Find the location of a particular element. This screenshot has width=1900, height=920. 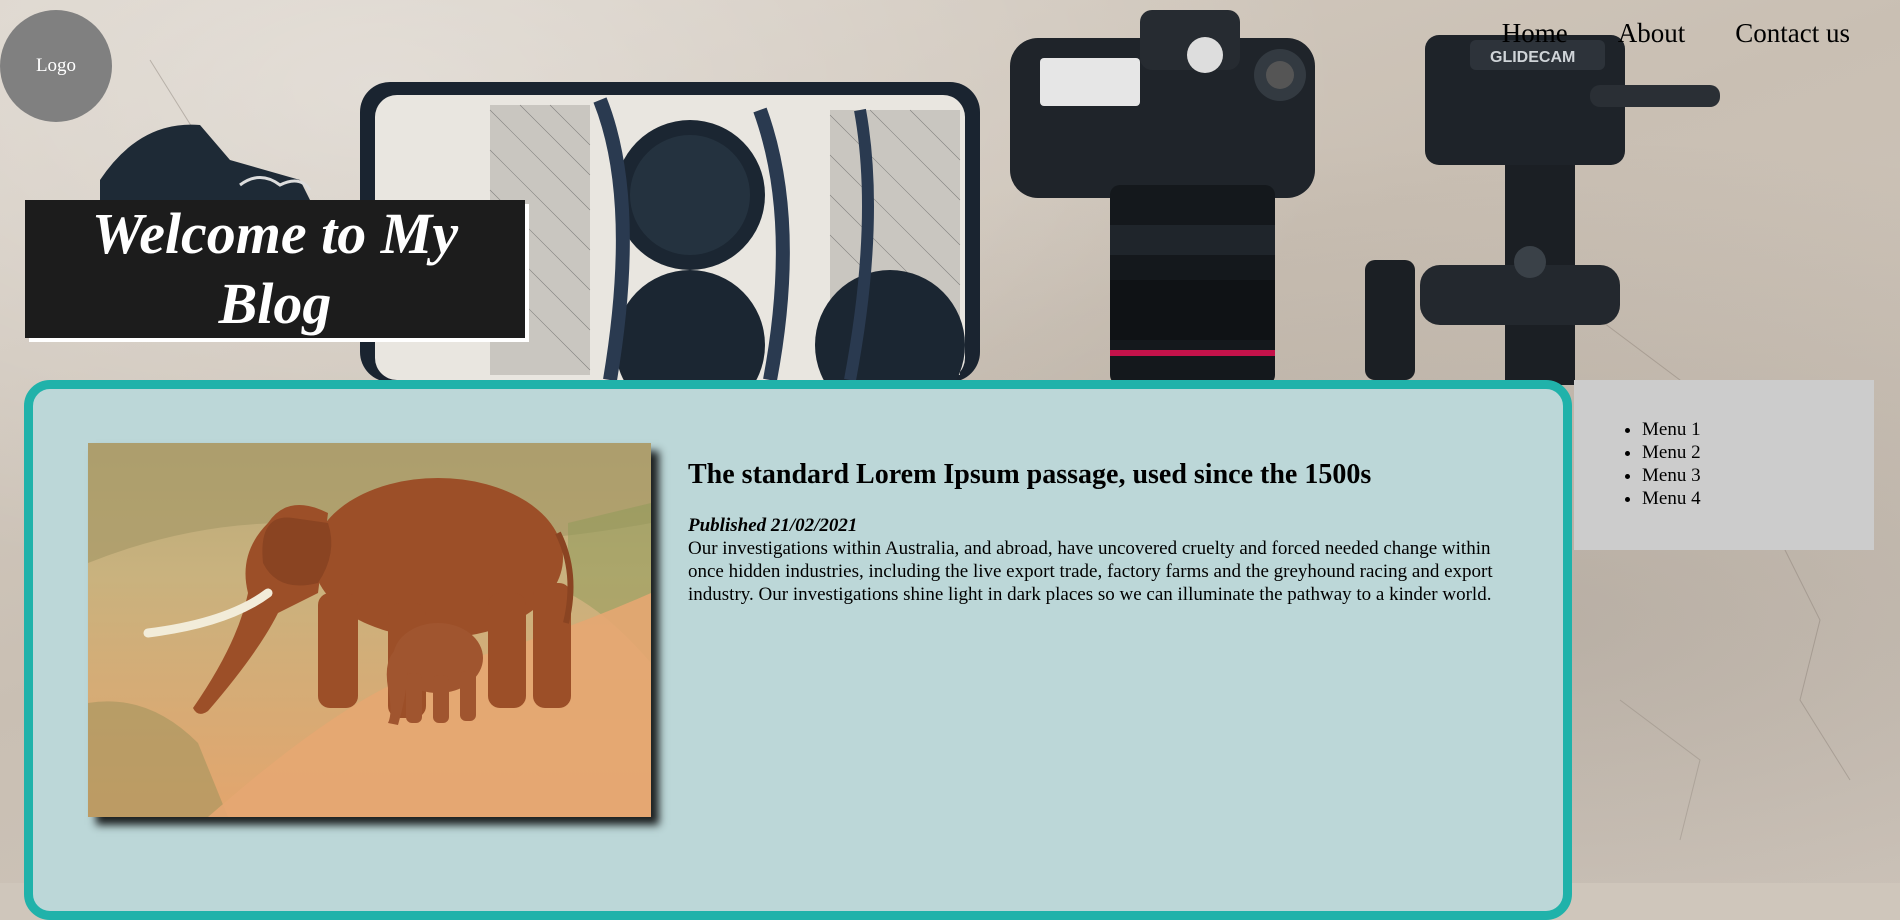

camera-shape is located at coordinates (1162, 197).